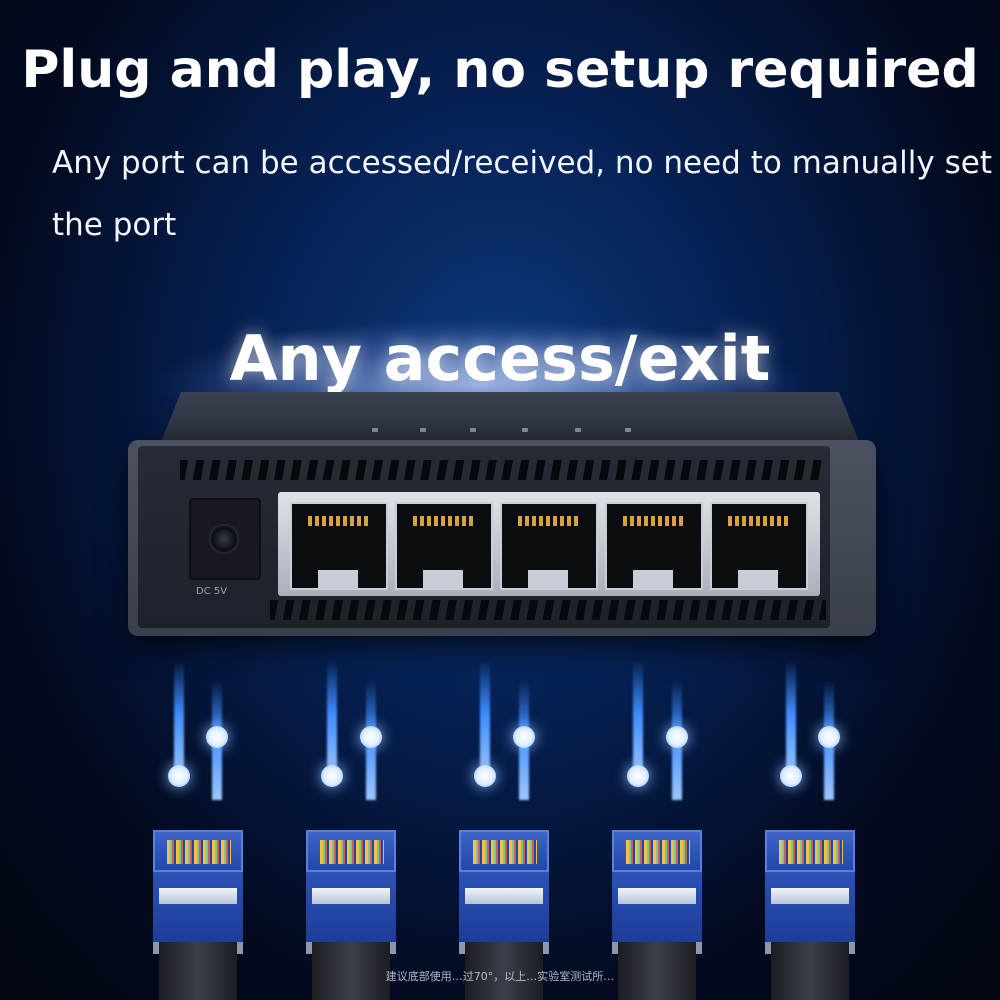 The image size is (1000, 1000). I want to click on vent-grille-top, so click(502, 470).